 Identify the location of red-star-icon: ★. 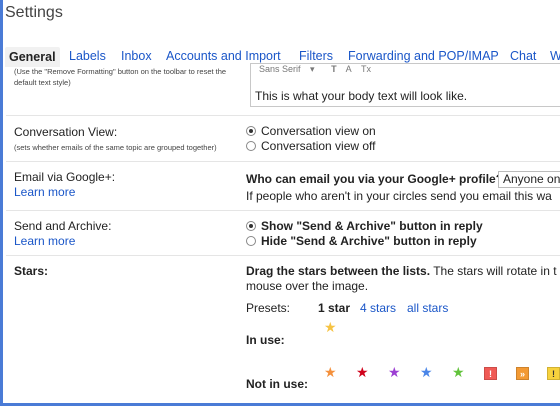
(362, 372).